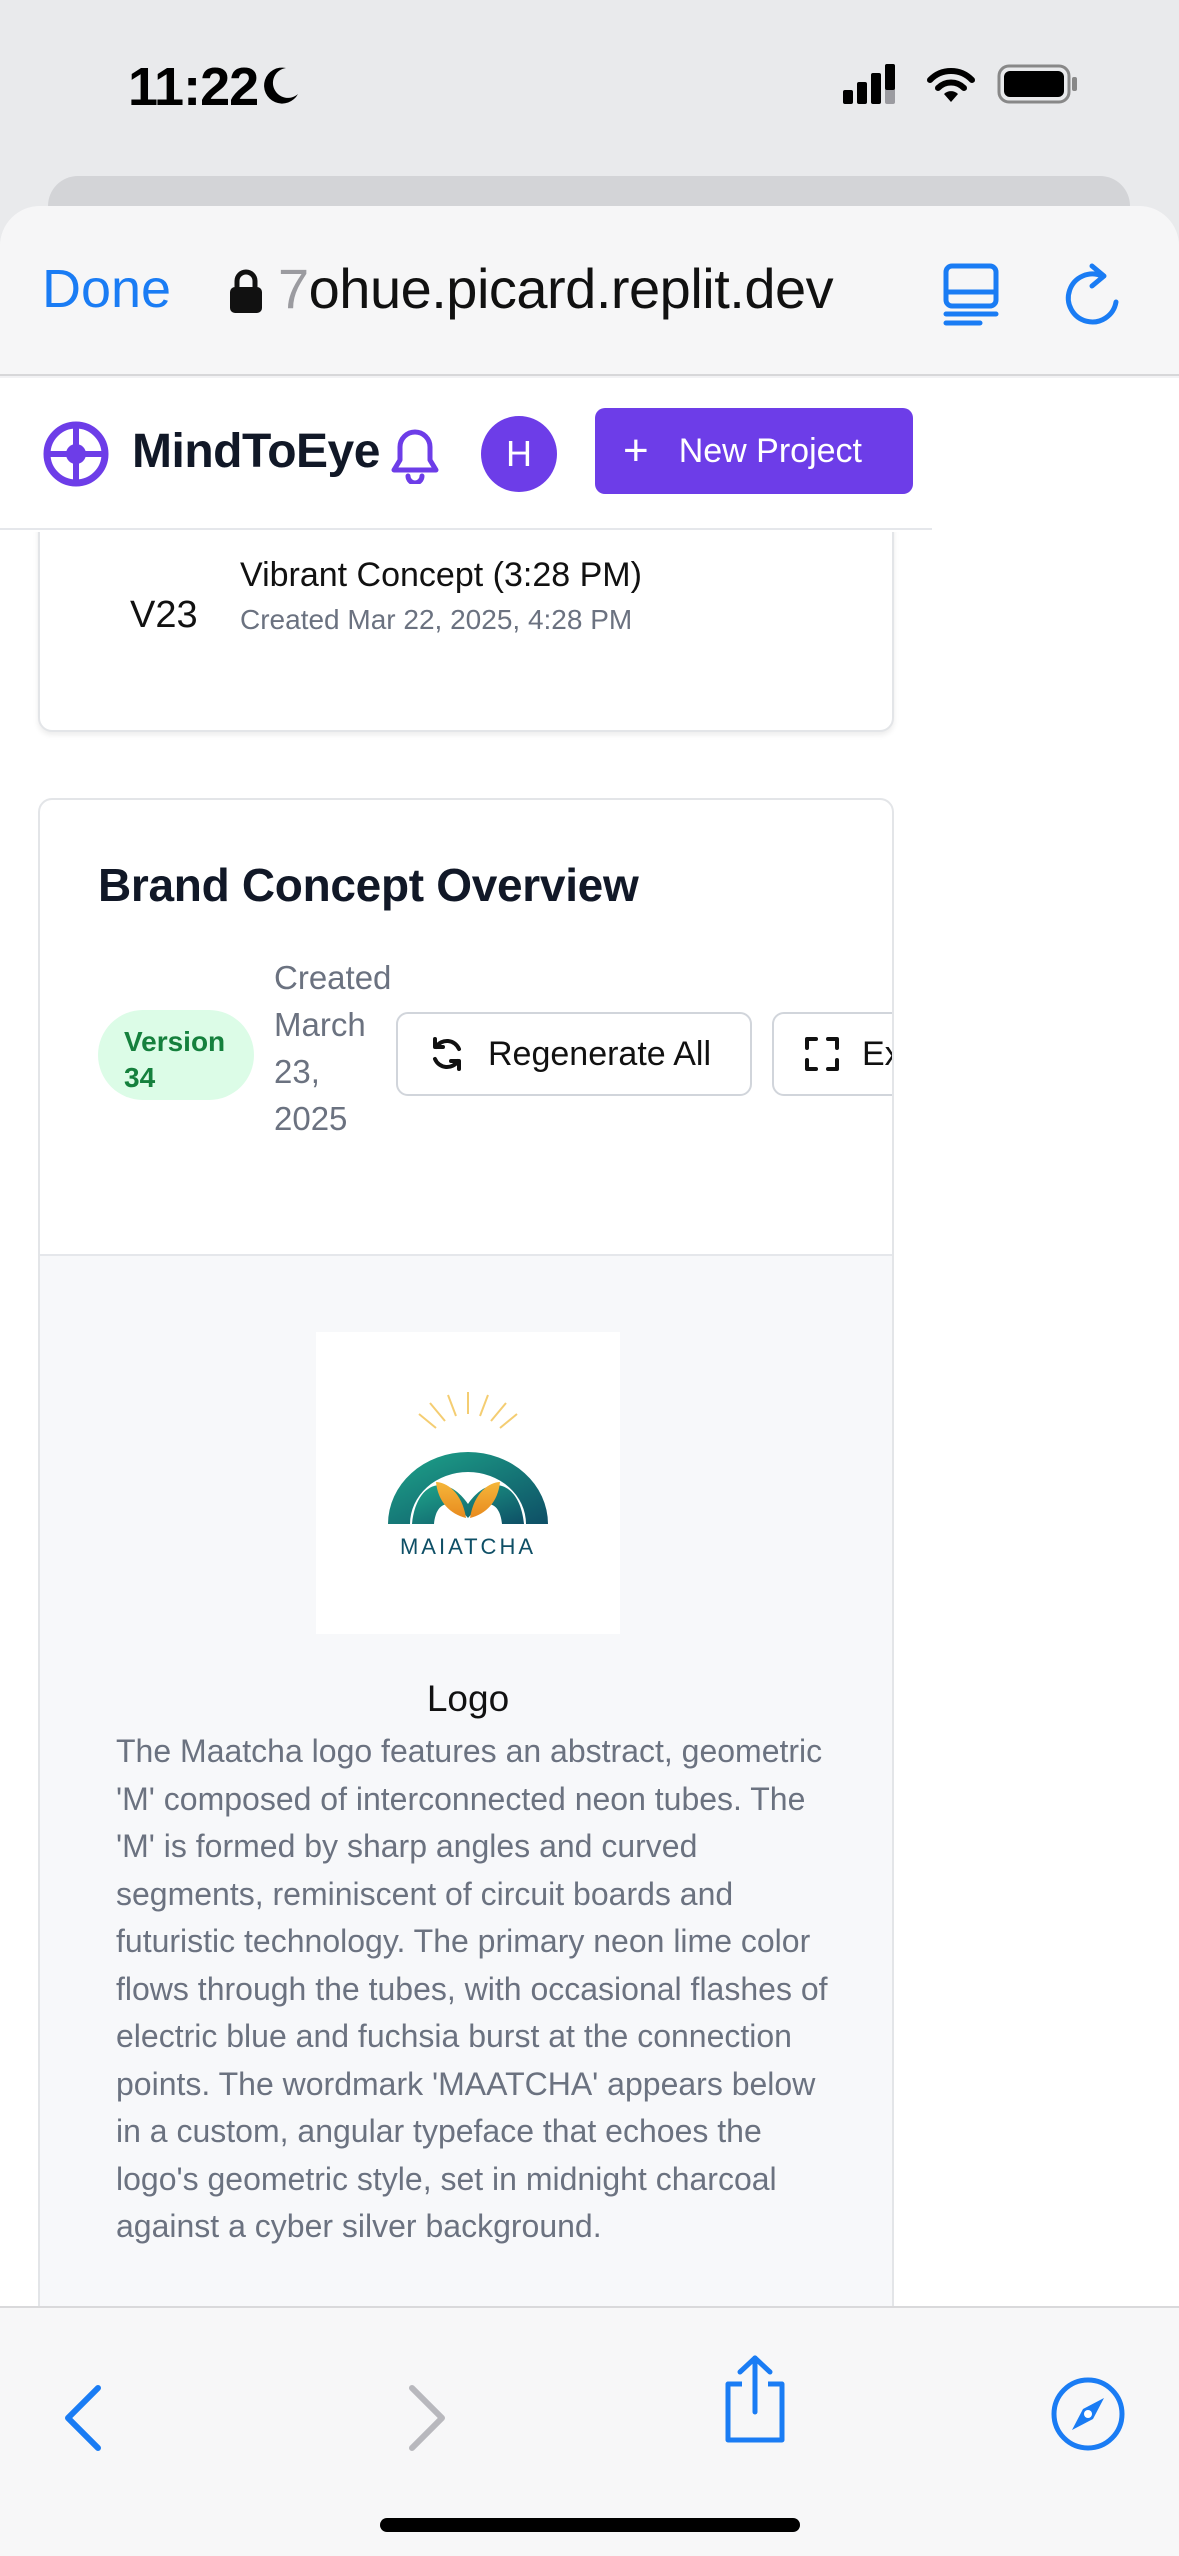 This screenshot has height=2556, width=1179. Describe the element at coordinates (589, 85) in the screenshot. I see `status-bar: 11:22` at that location.